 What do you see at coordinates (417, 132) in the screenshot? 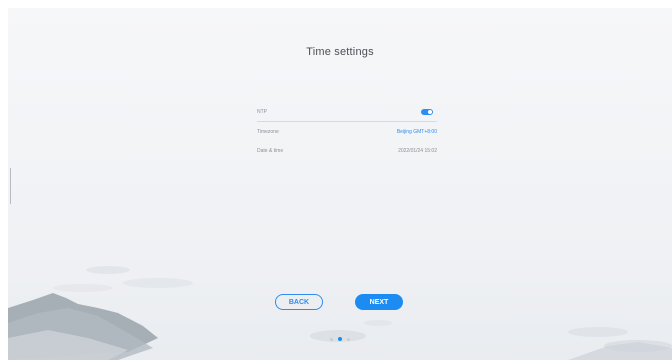
I see `timezone-value: Beijing GMT+8:00` at bounding box center [417, 132].